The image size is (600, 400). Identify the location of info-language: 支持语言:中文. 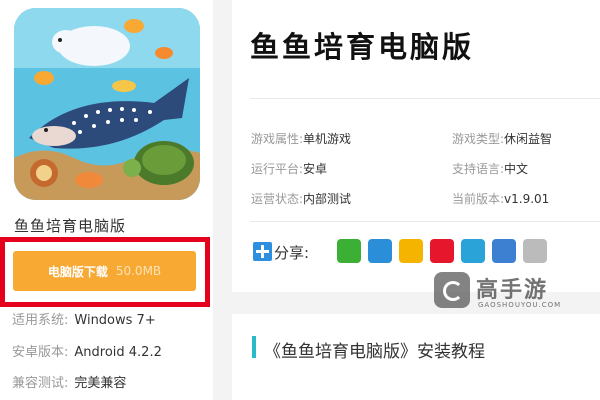
(490, 169).